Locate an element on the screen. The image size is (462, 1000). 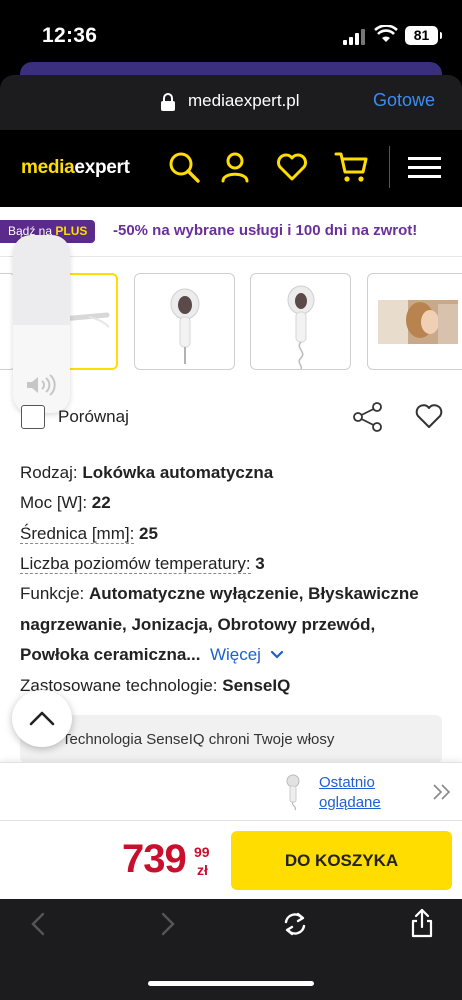
favorite-heart-icon is located at coordinates (429, 416).